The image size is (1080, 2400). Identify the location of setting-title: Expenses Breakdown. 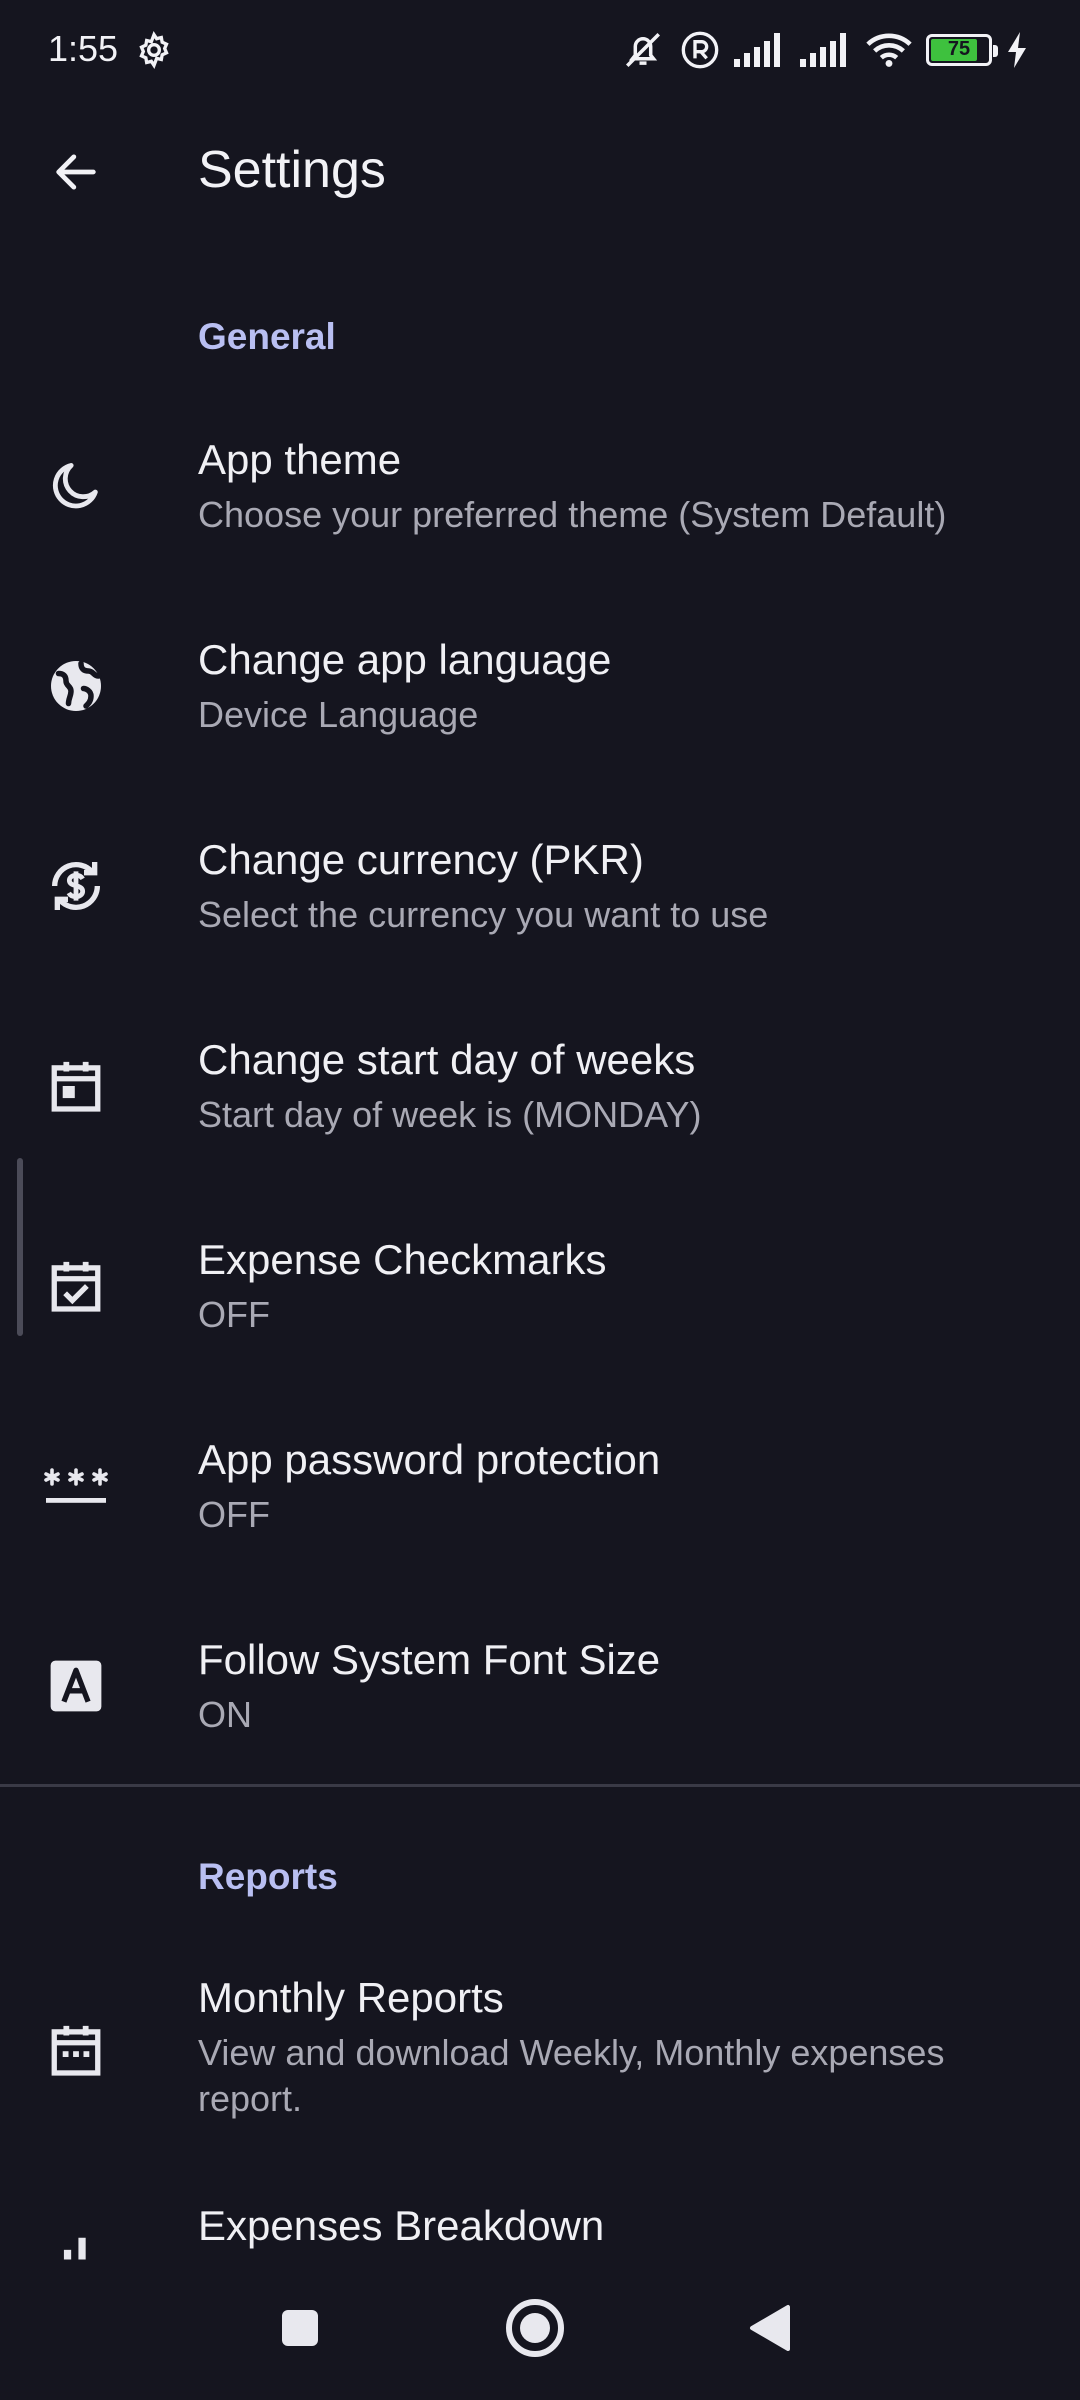
(401, 2225).